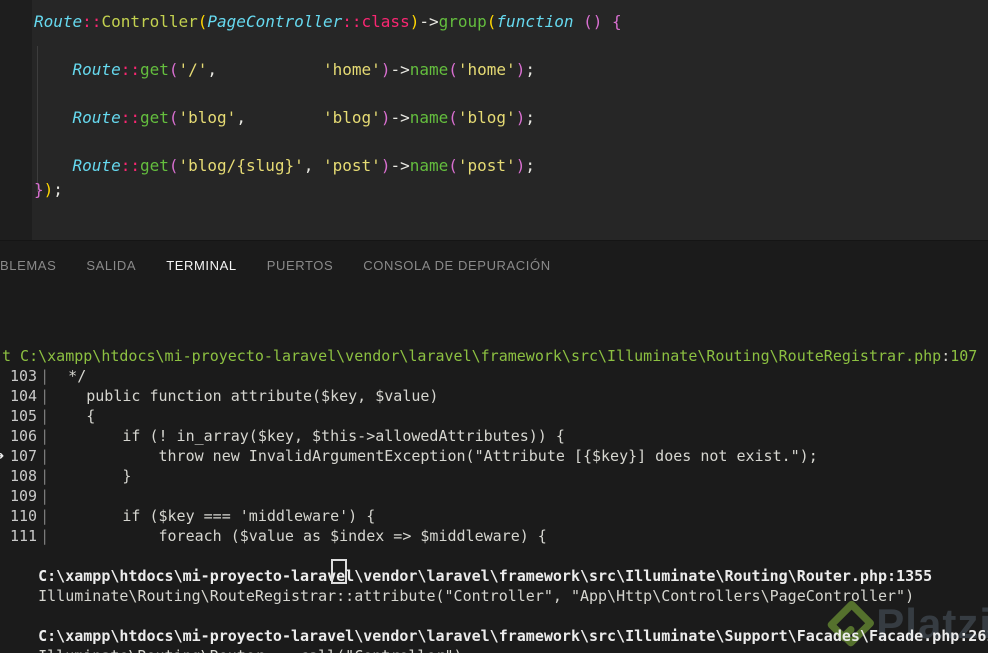 The image size is (988, 653). What do you see at coordinates (303, 69) in the screenshot?
I see `code-line: Route::get('/', 'home')->name('home');` at bounding box center [303, 69].